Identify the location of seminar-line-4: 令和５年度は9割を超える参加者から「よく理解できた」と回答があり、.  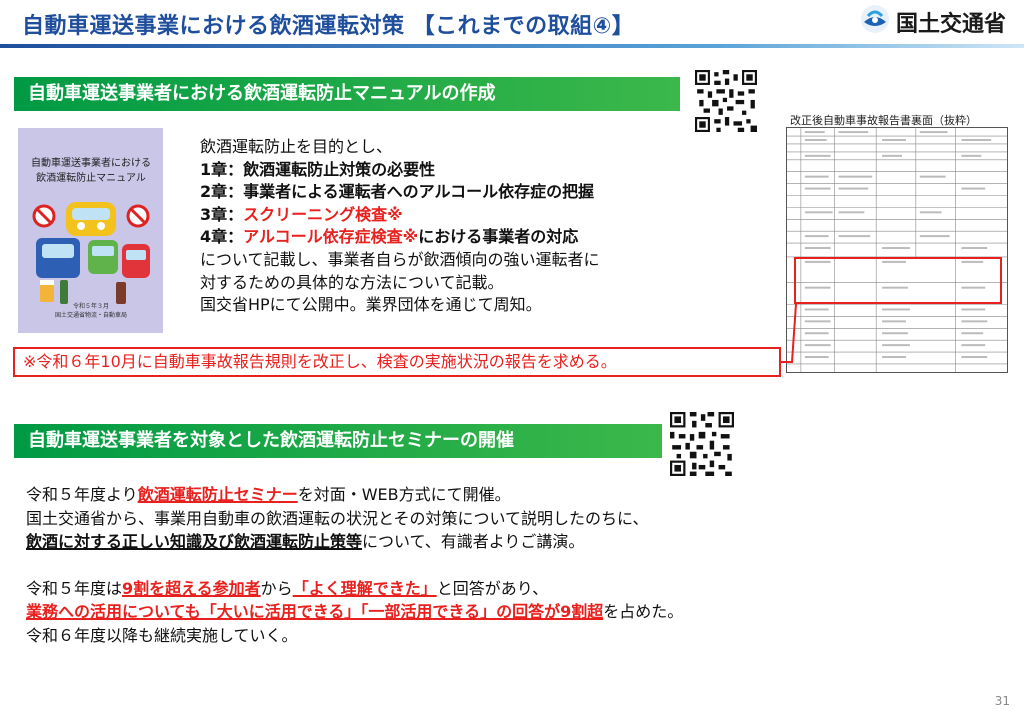
(354, 589).